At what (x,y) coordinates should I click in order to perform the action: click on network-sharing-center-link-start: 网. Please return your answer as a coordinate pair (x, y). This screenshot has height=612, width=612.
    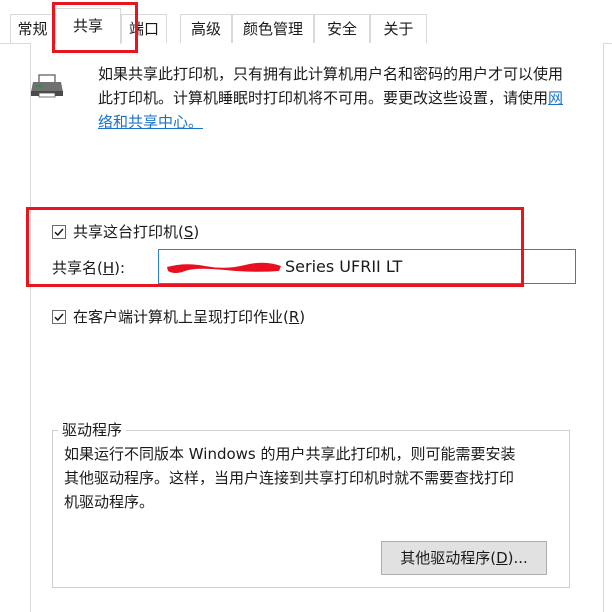
    Looking at the image, I should click on (555, 98).